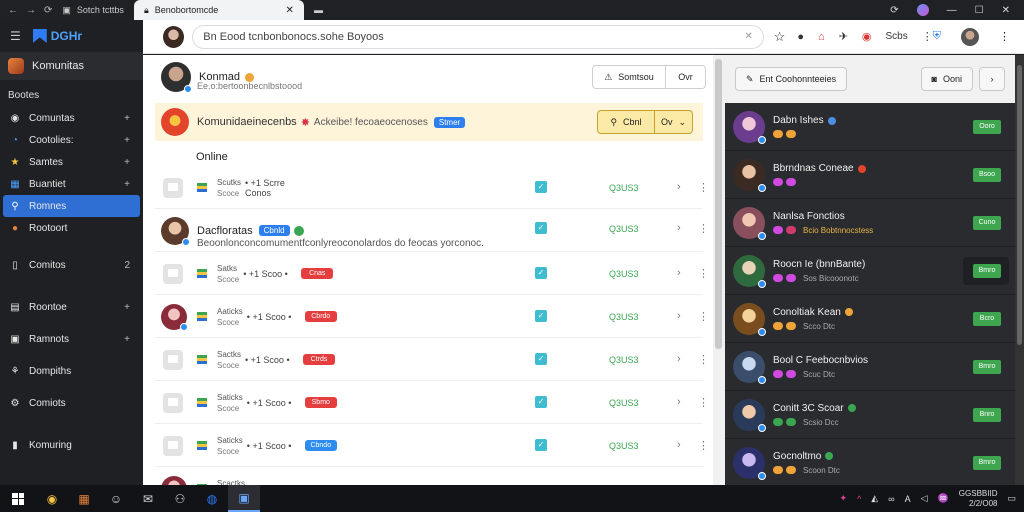 Image resolution: width=1024 pixels, height=512 pixels. Describe the element at coordinates (18, 498) in the screenshot. I see `start-button` at that location.